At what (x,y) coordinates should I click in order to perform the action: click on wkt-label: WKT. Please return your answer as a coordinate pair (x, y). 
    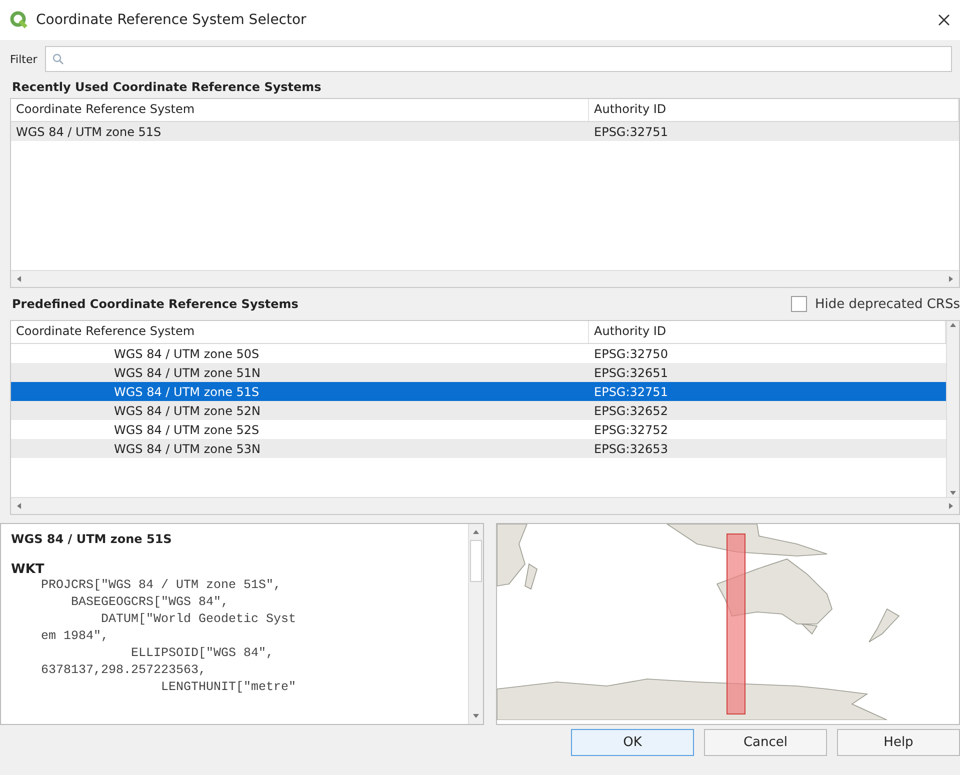
    Looking at the image, I should click on (28, 569).